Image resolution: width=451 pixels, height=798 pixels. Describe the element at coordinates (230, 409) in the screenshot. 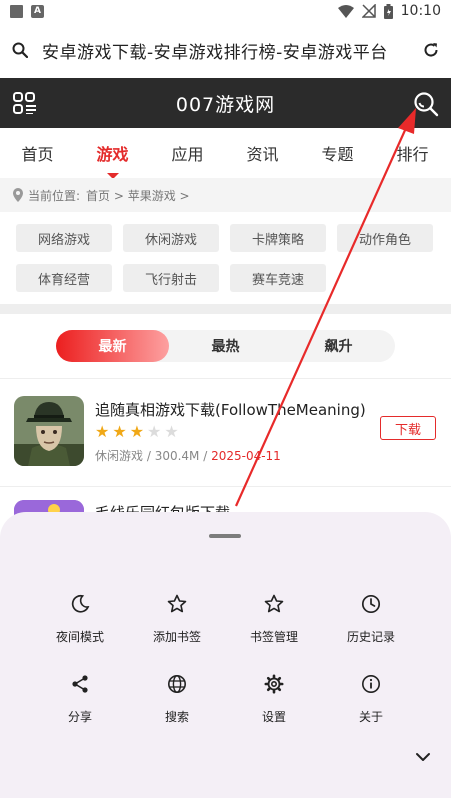

I see `app-name: 追随真相游戏下载(FollowTheMeaning)` at that location.